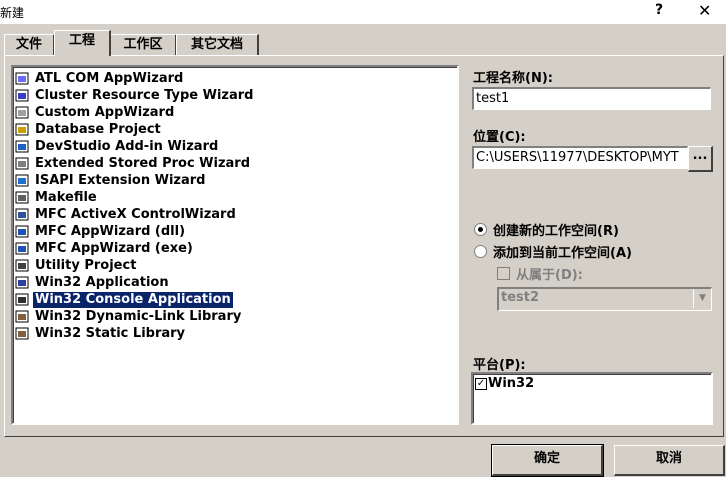  Describe the element at coordinates (22, 112) in the screenshot. I see `custom-wizard-icon` at that location.